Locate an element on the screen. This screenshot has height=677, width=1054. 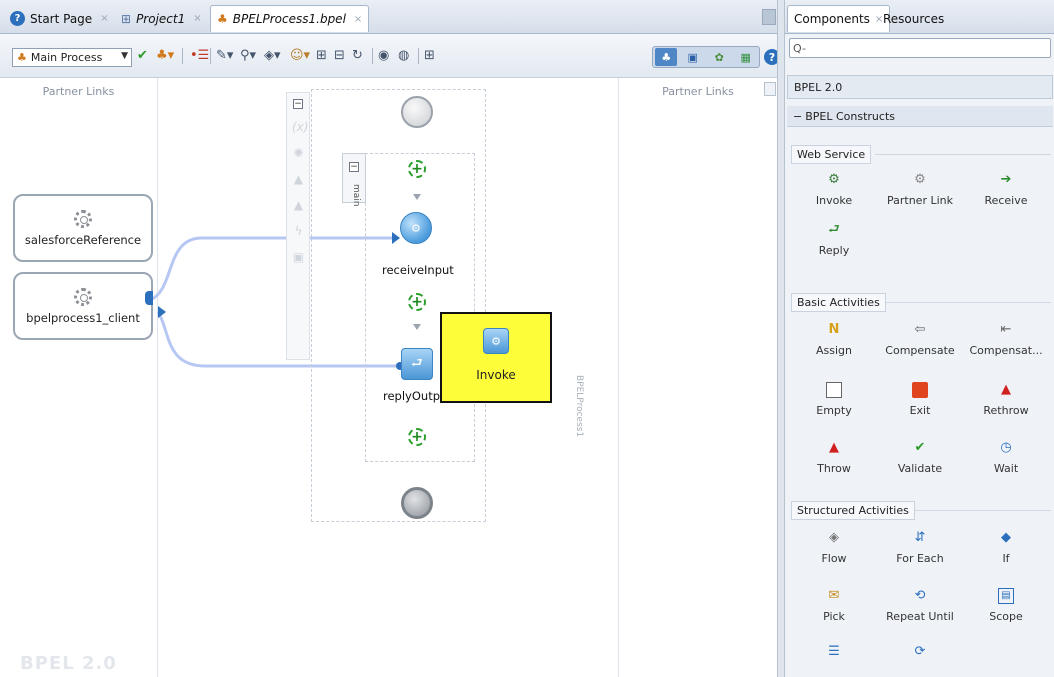
component-empty: Empty is located at coordinates (834, 404).